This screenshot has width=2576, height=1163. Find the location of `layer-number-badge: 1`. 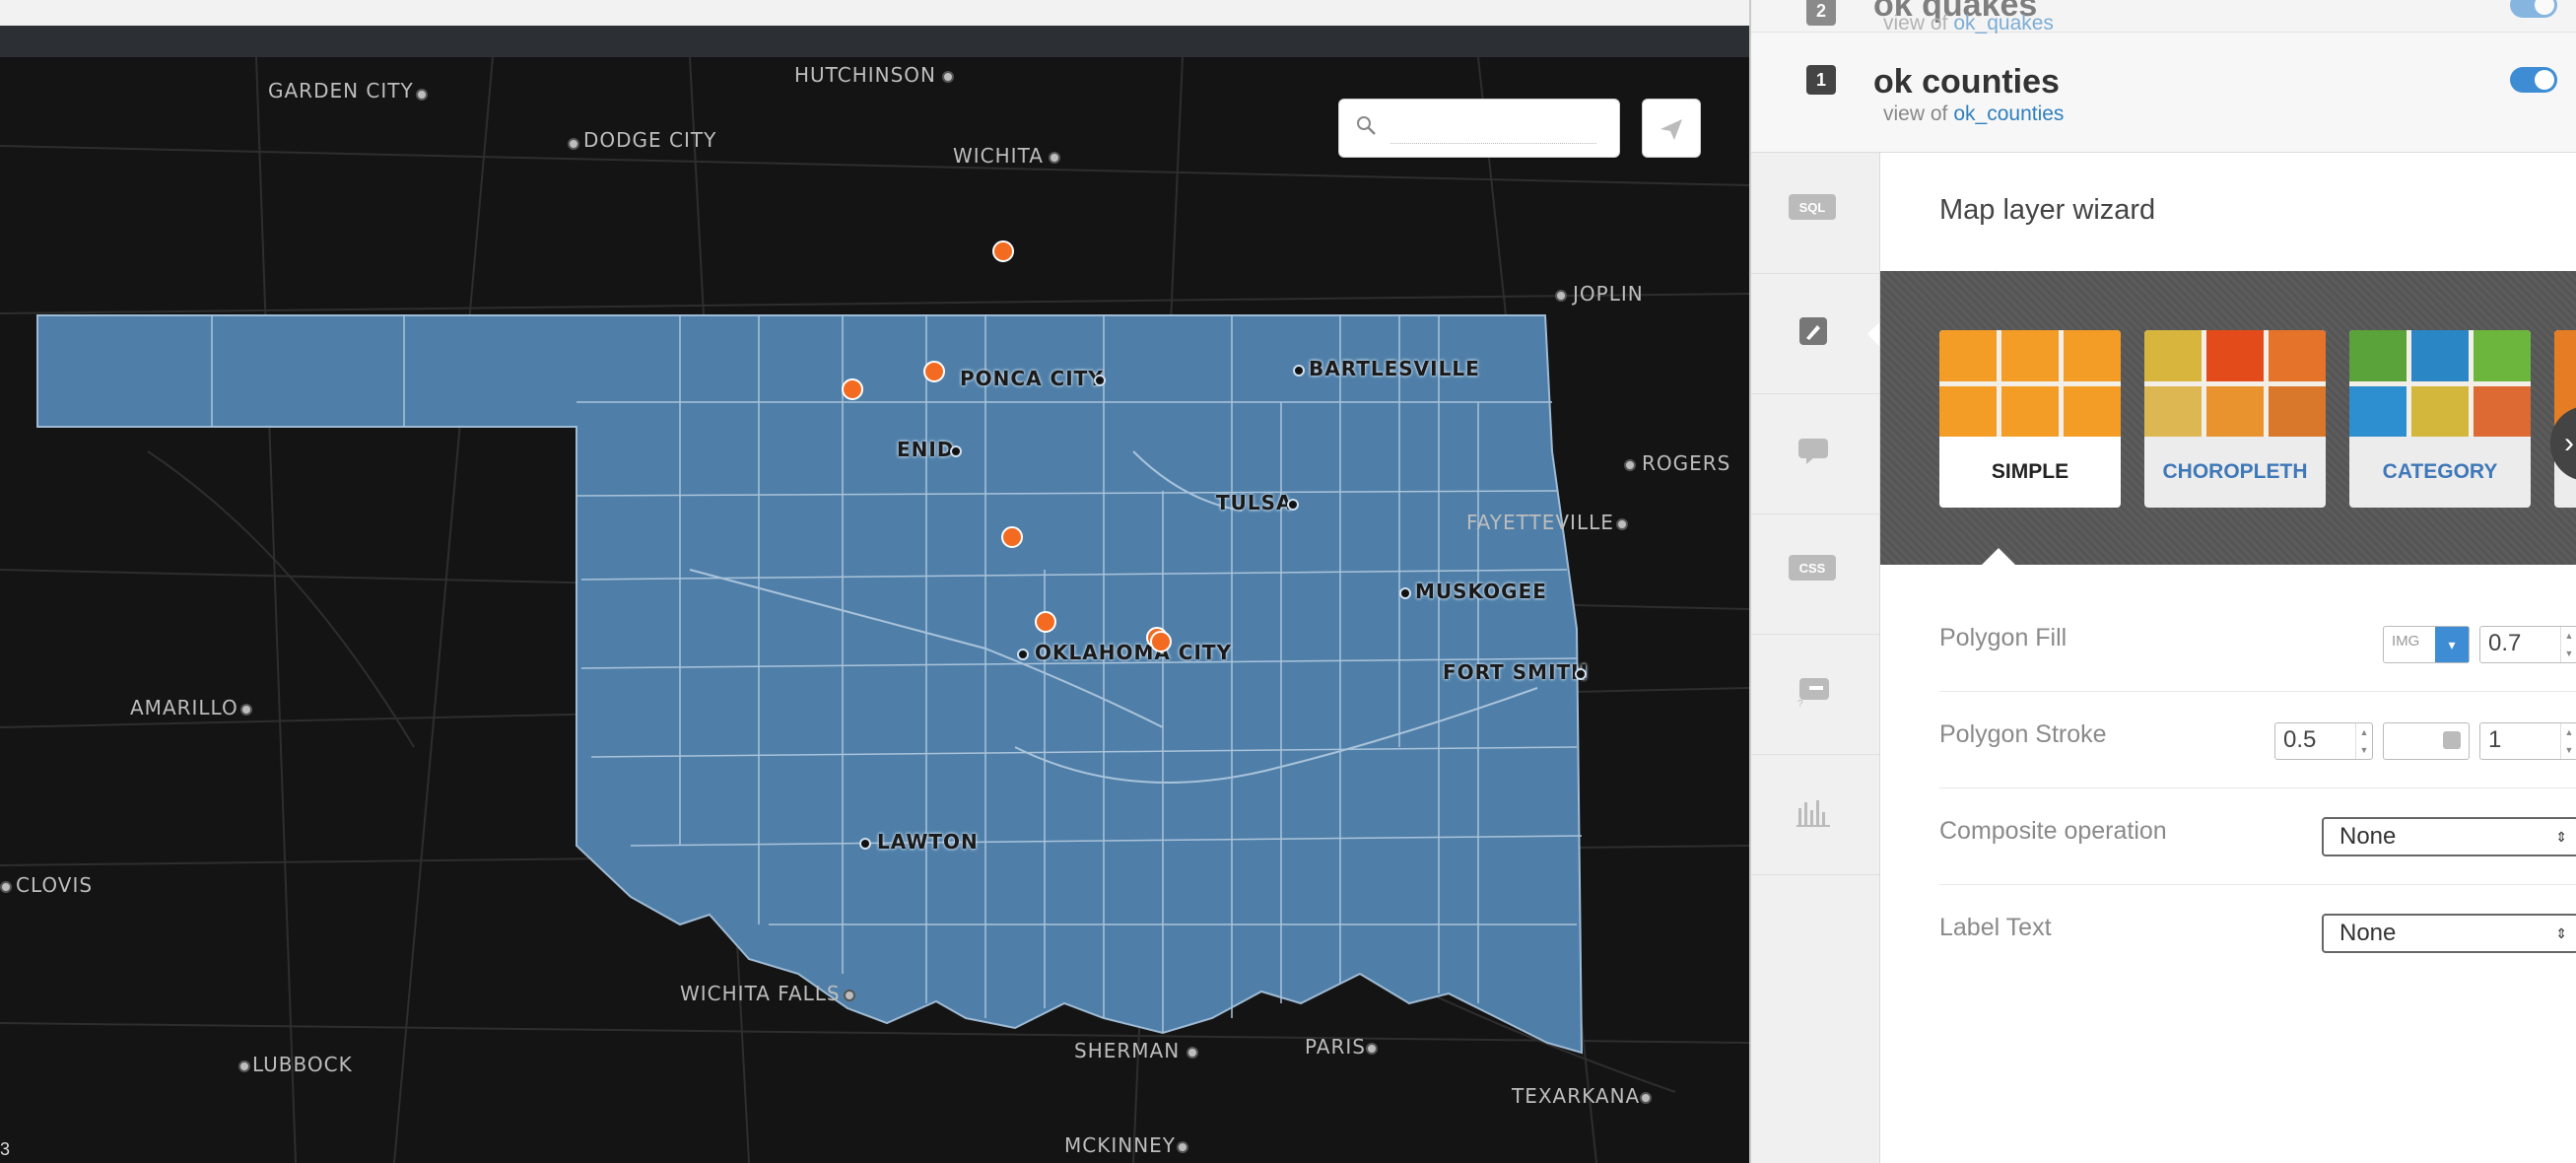

layer-number-badge: 1 is located at coordinates (1821, 80).